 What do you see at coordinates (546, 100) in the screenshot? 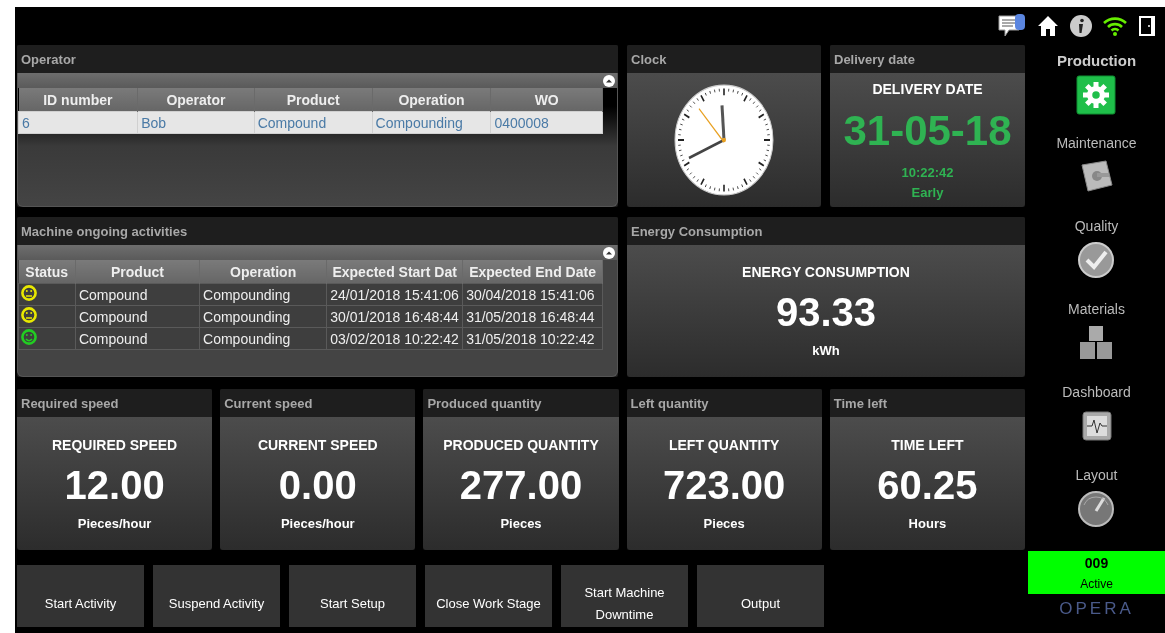
I see `column-header: WO` at bounding box center [546, 100].